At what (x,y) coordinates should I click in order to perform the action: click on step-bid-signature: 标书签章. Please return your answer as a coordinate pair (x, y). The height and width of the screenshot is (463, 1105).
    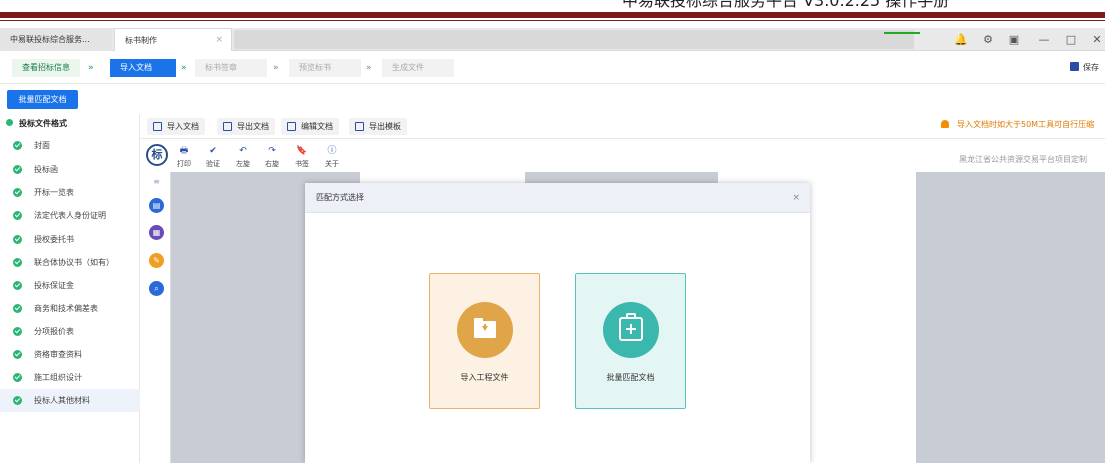
    Looking at the image, I should click on (231, 68).